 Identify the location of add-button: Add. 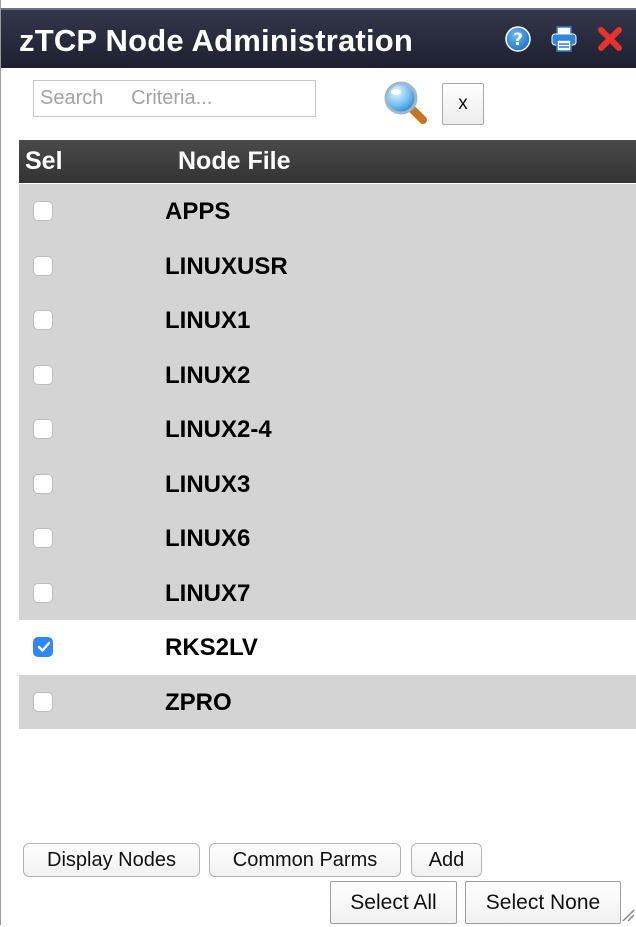
(446, 860).